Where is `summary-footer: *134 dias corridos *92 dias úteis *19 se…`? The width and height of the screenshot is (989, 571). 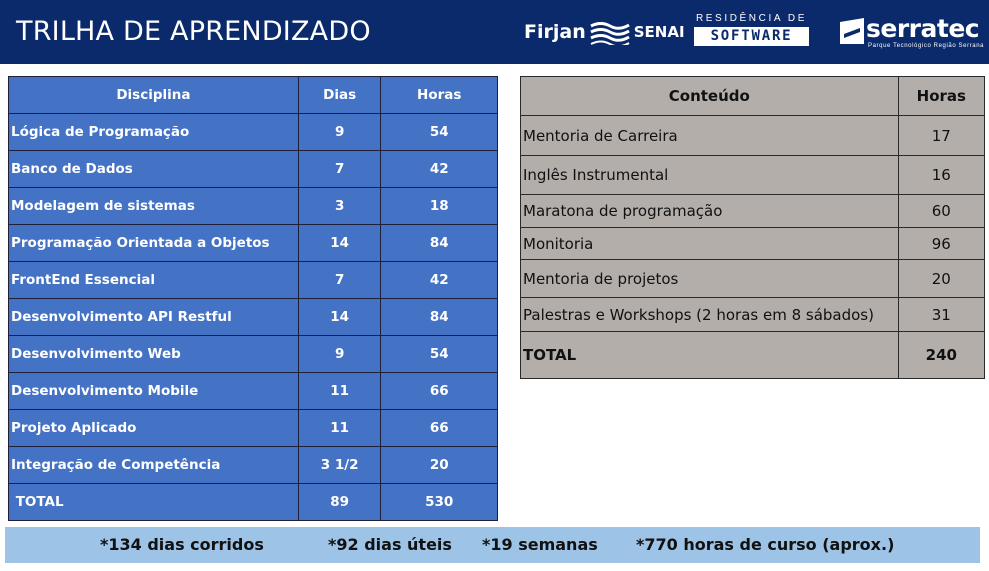
summary-footer: *134 dias corridos *92 dias úteis *19 se… is located at coordinates (492, 545).